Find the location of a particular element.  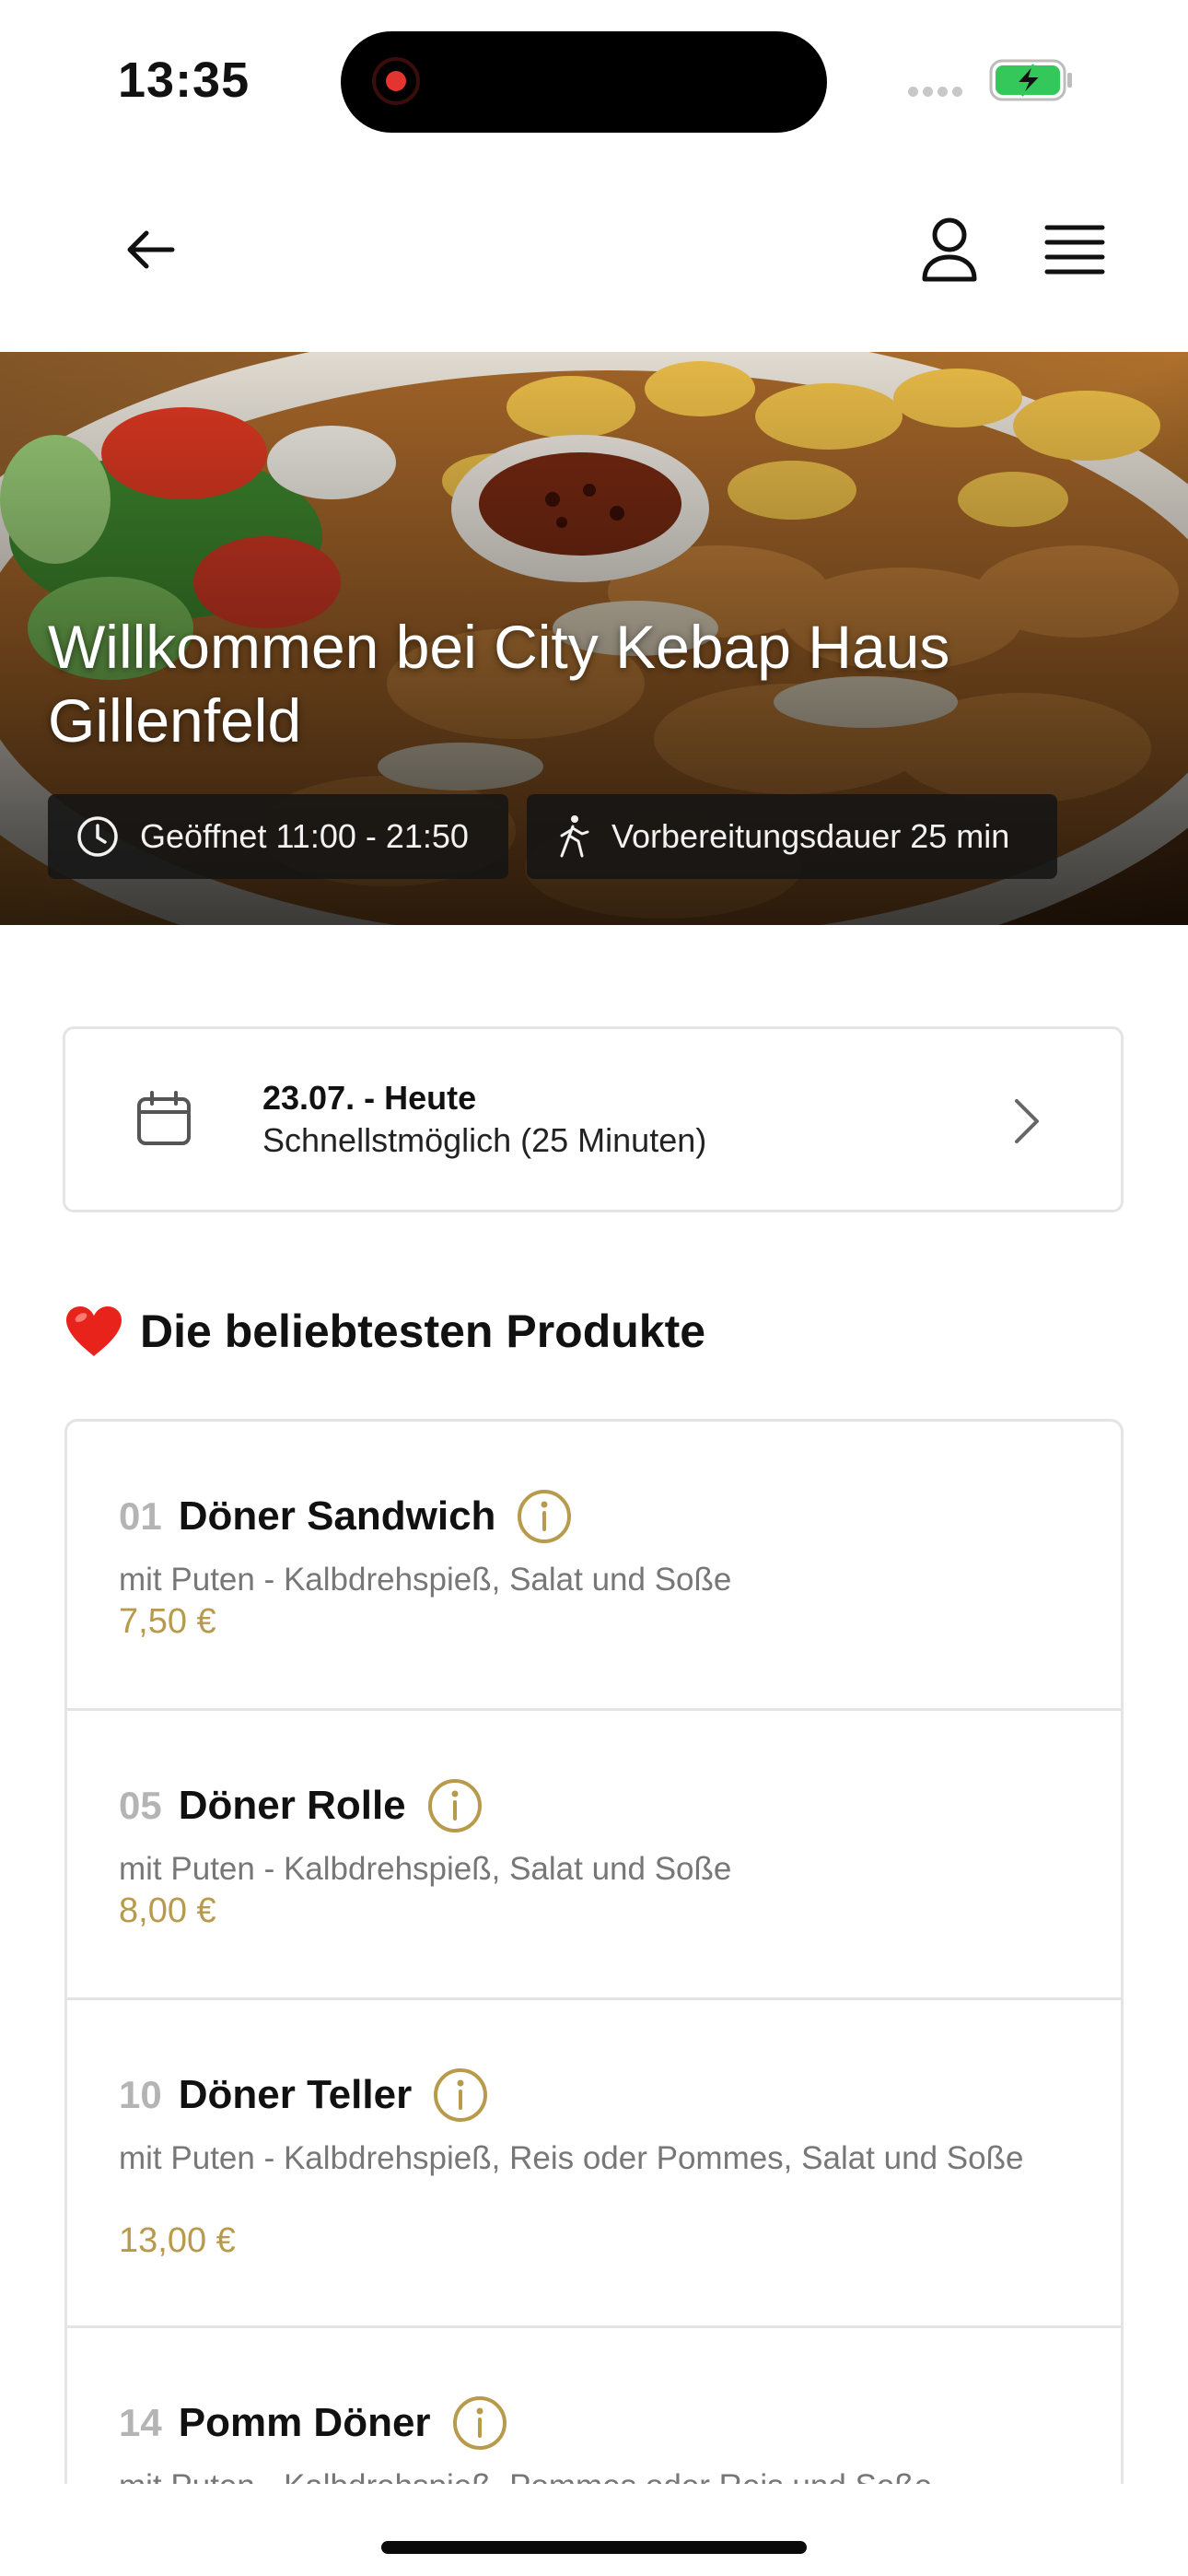

pickup-date: 23.07. - Heute is located at coordinates (369, 1098).